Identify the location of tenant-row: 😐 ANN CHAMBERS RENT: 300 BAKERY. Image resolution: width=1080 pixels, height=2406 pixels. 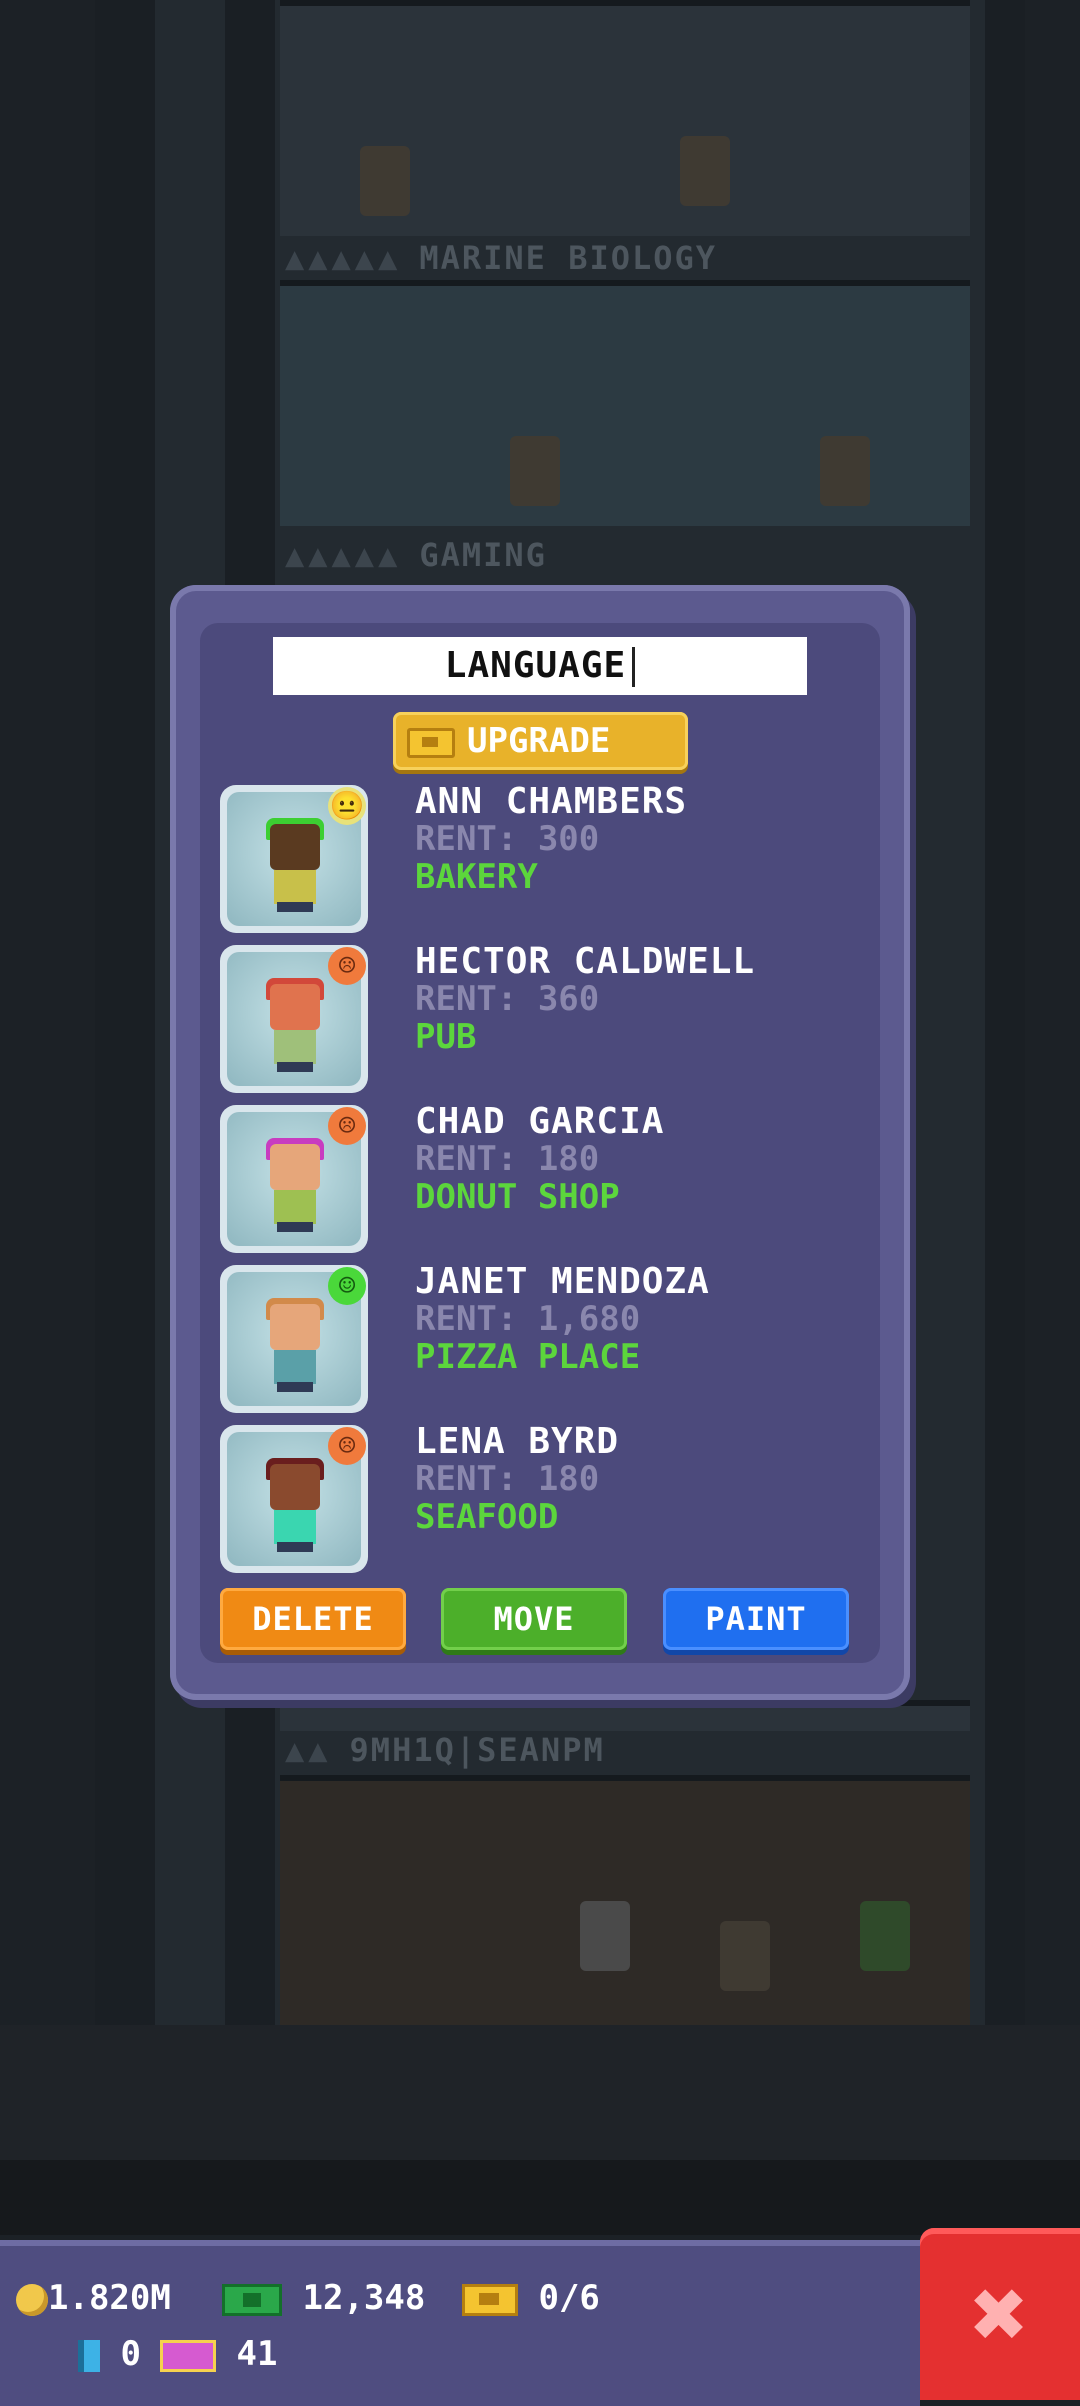
(530, 858).